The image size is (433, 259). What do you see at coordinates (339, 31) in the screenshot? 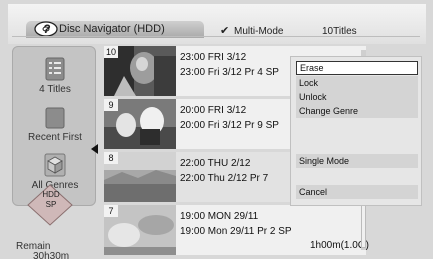
I see `title-count-label: 10Titles` at bounding box center [339, 31].